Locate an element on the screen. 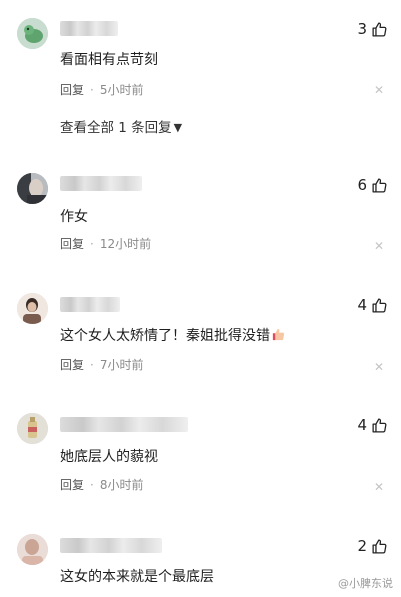  like-button: 3 is located at coordinates (372, 29).